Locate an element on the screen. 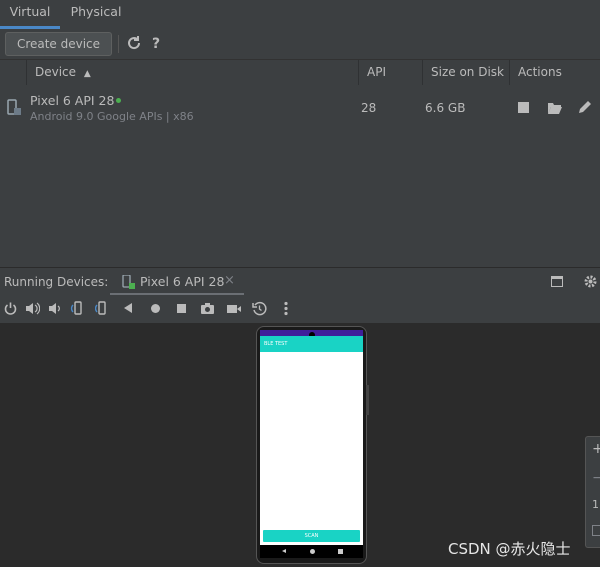 The image size is (600, 567). tab-virtual: Virtual is located at coordinates (30, 14).